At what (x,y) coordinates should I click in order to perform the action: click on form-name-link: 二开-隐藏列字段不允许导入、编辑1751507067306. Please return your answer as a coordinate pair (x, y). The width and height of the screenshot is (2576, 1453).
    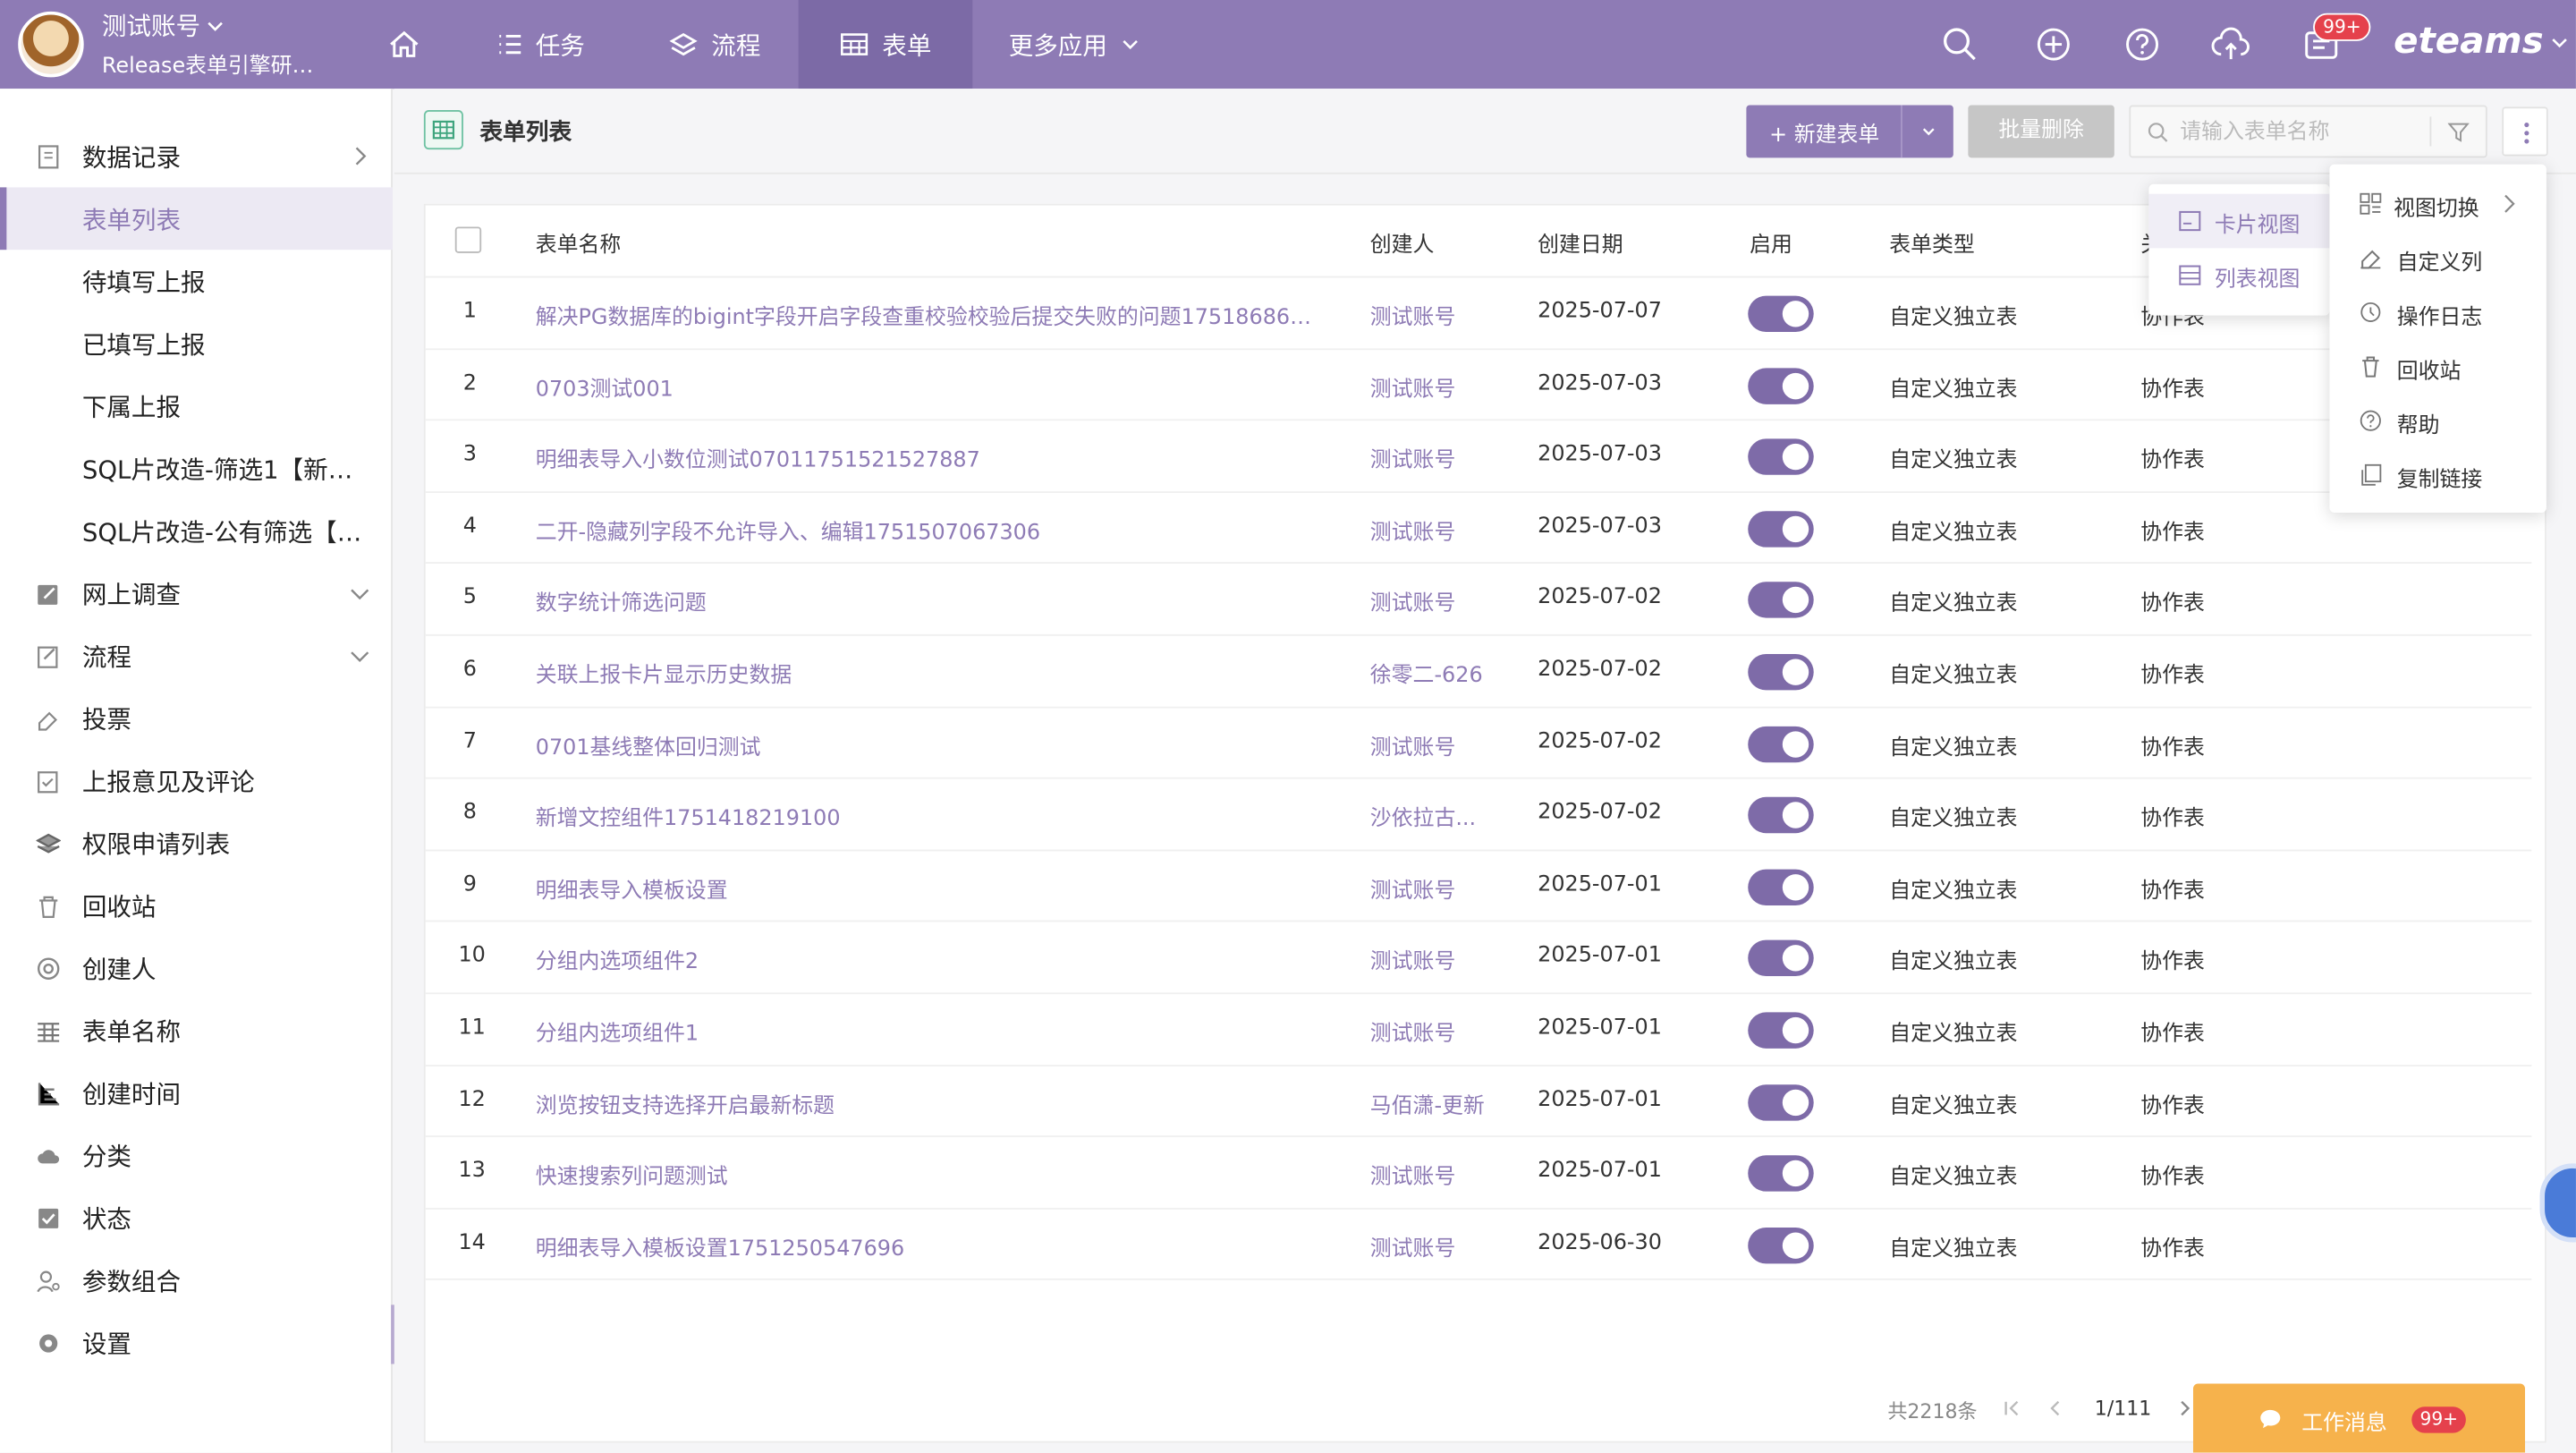
    Looking at the image, I should click on (788, 530).